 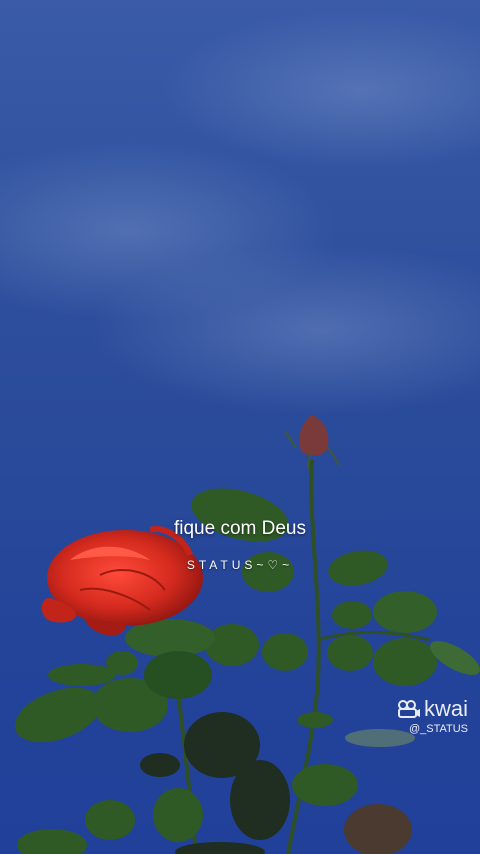 What do you see at coordinates (240, 565) in the screenshot?
I see `caption-subtitle: STATUS~♡~` at bounding box center [240, 565].